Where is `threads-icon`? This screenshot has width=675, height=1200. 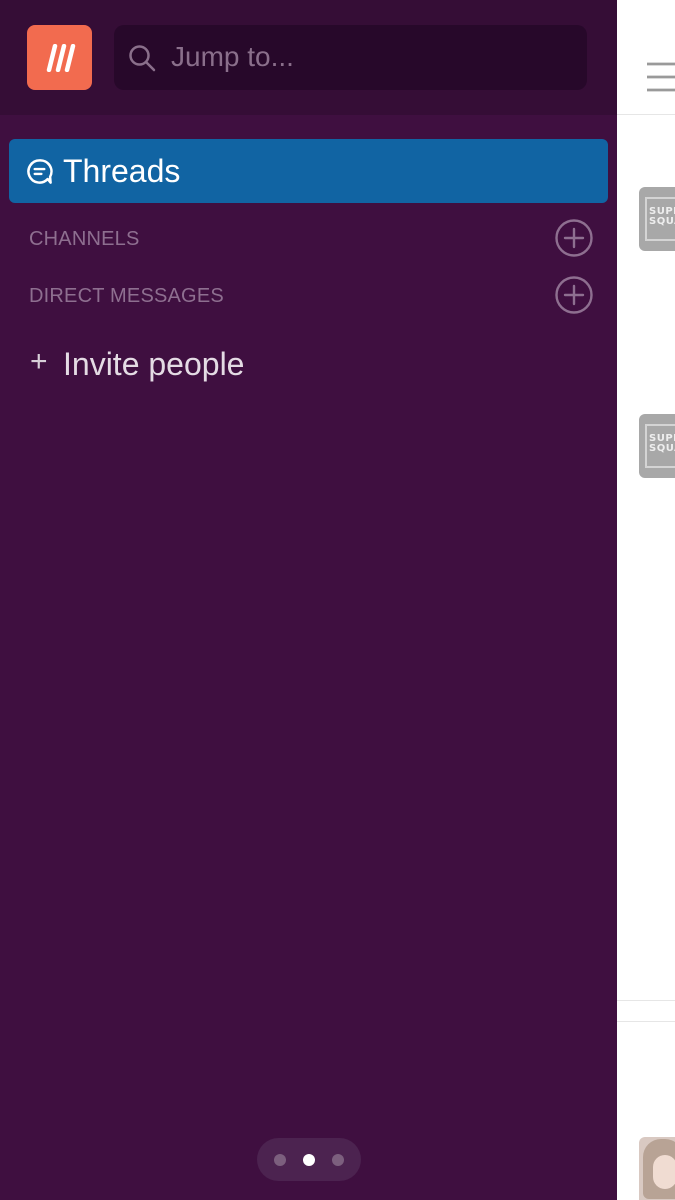
threads-icon is located at coordinates (40, 171).